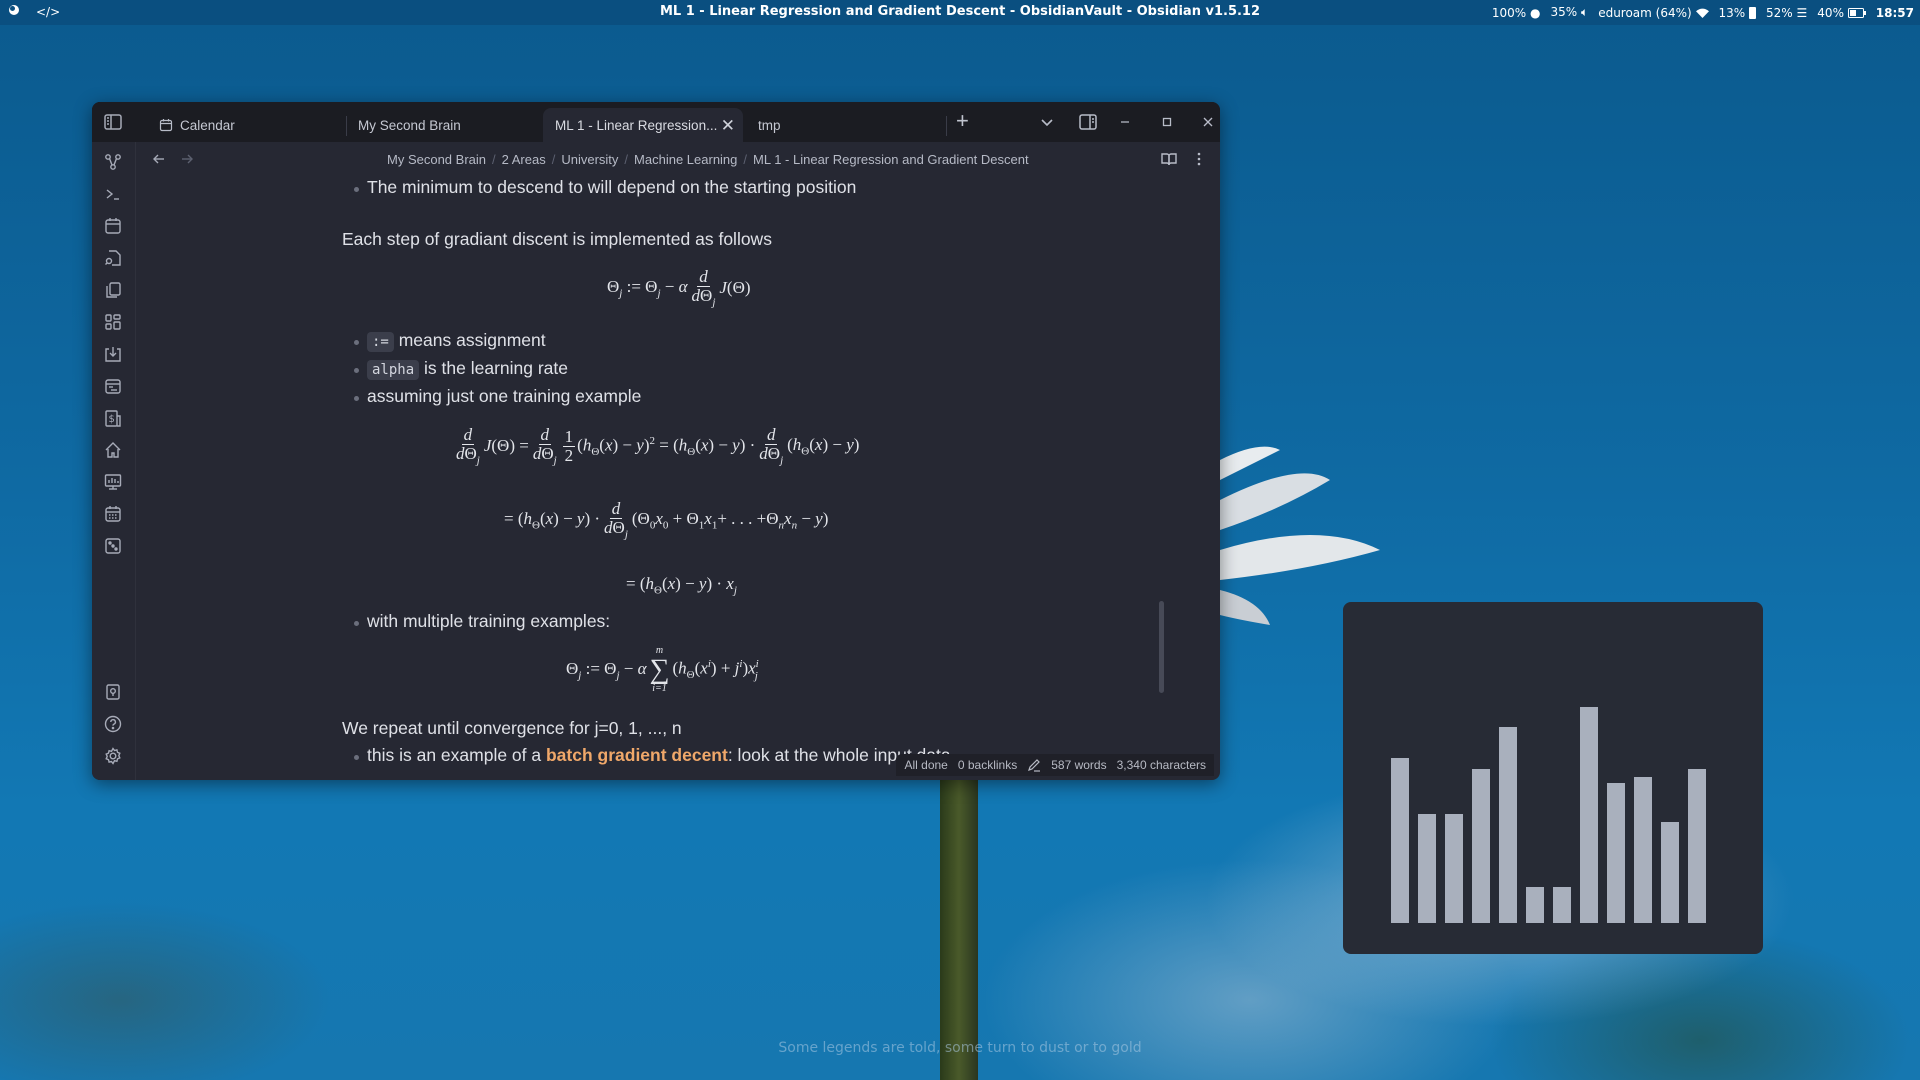 The image size is (1920, 1080). I want to click on breadcrumb-item: University, so click(589, 159).